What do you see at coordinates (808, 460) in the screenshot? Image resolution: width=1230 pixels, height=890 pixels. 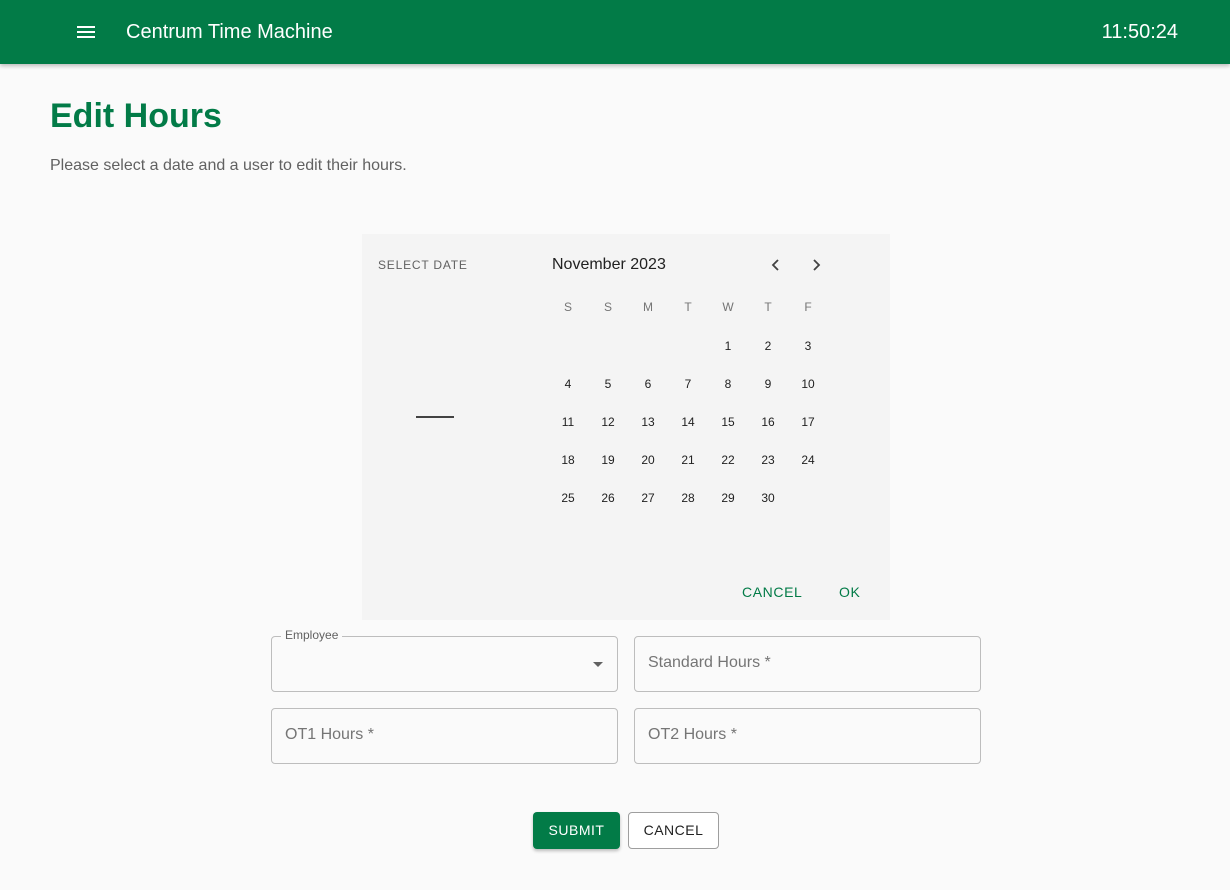 I see `calendar-day: 24` at bounding box center [808, 460].